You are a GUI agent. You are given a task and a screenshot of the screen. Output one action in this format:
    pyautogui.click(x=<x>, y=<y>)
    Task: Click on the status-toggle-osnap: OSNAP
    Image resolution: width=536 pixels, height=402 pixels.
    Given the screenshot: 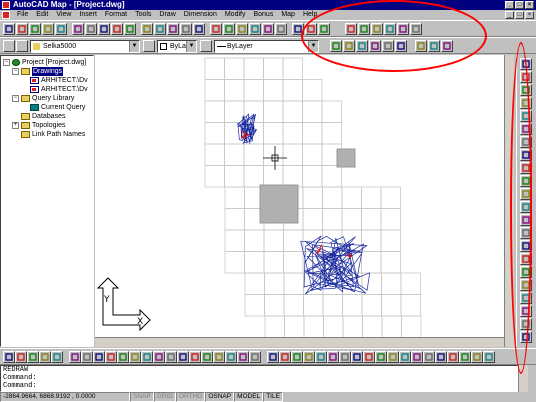 What is the action you would take?
    pyautogui.click(x=220, y=397)
    